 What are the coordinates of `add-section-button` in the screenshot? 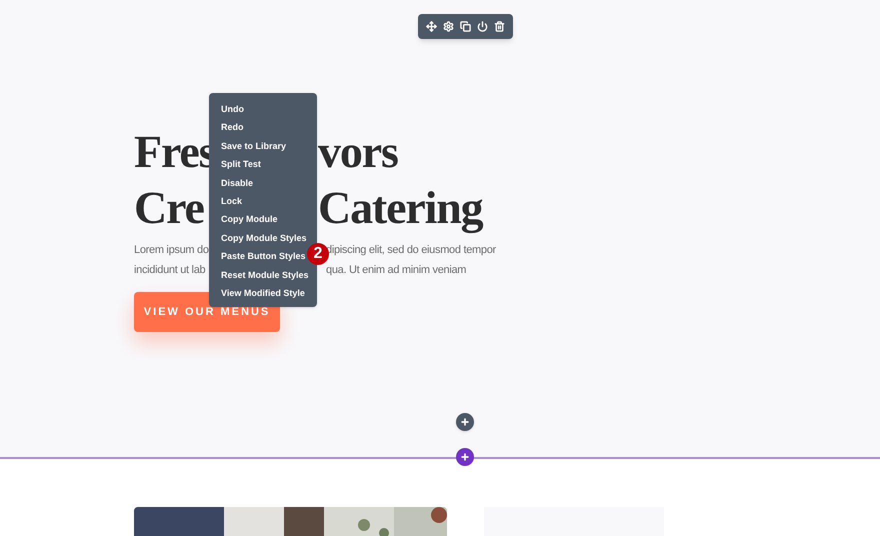 It's located at (465, 457).